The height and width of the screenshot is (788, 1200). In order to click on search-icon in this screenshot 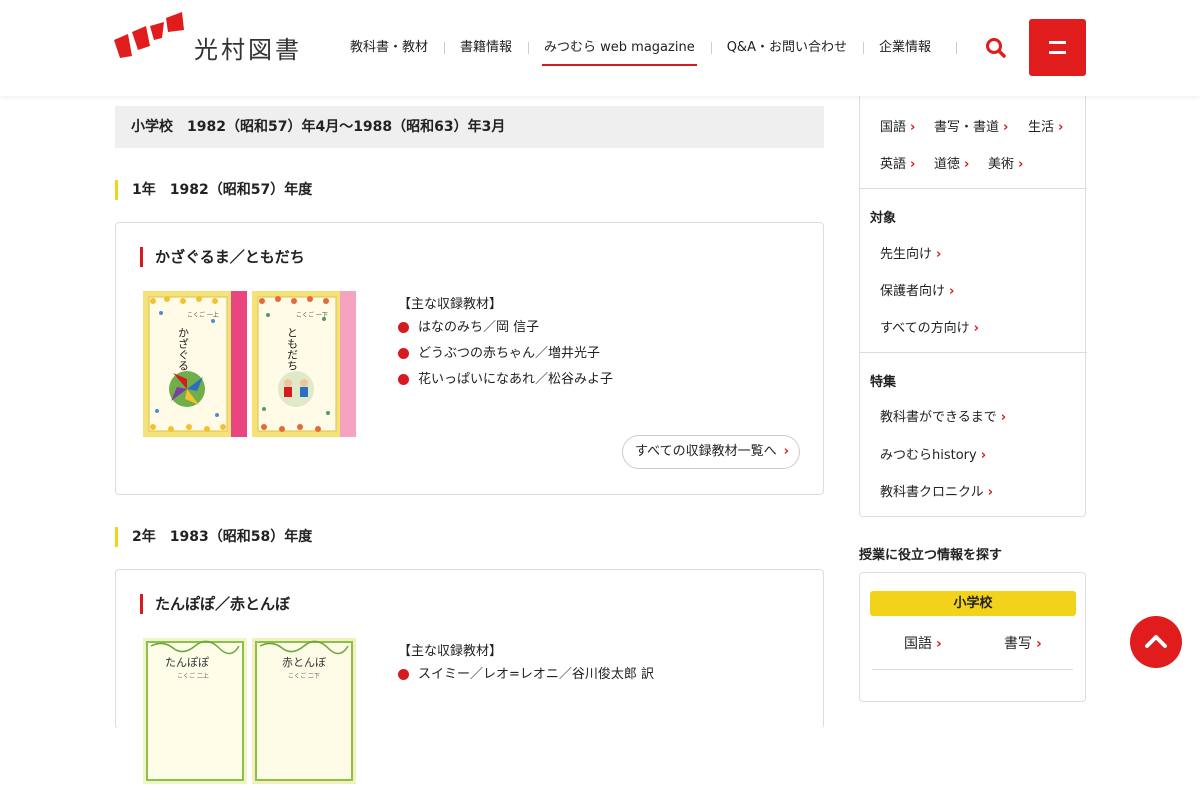, I will do `click(996, 48)`.